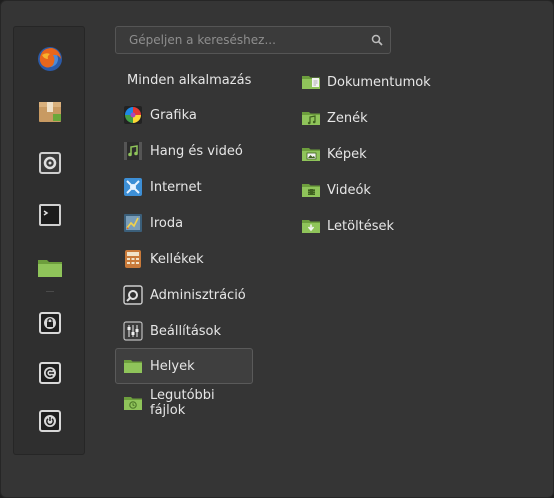 This screenshot has width=554, height=498. What do you see at coordinates (50, 111) in the screenshot?
I see `software-manager-icon` at bounding box center [50, 111].